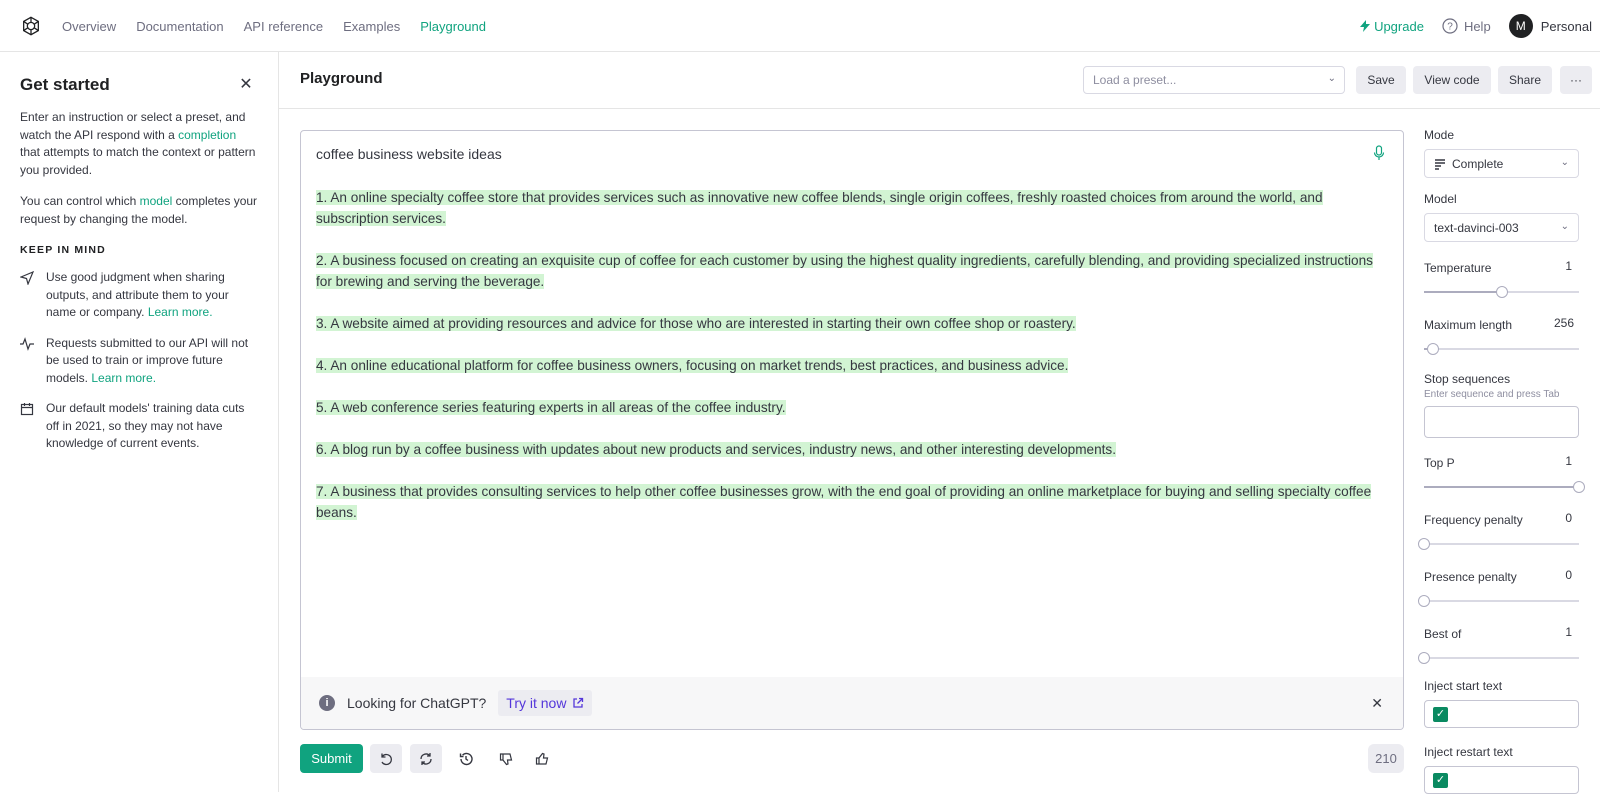  I want to click on inject-start-input: ✓, so click(1501, 714).